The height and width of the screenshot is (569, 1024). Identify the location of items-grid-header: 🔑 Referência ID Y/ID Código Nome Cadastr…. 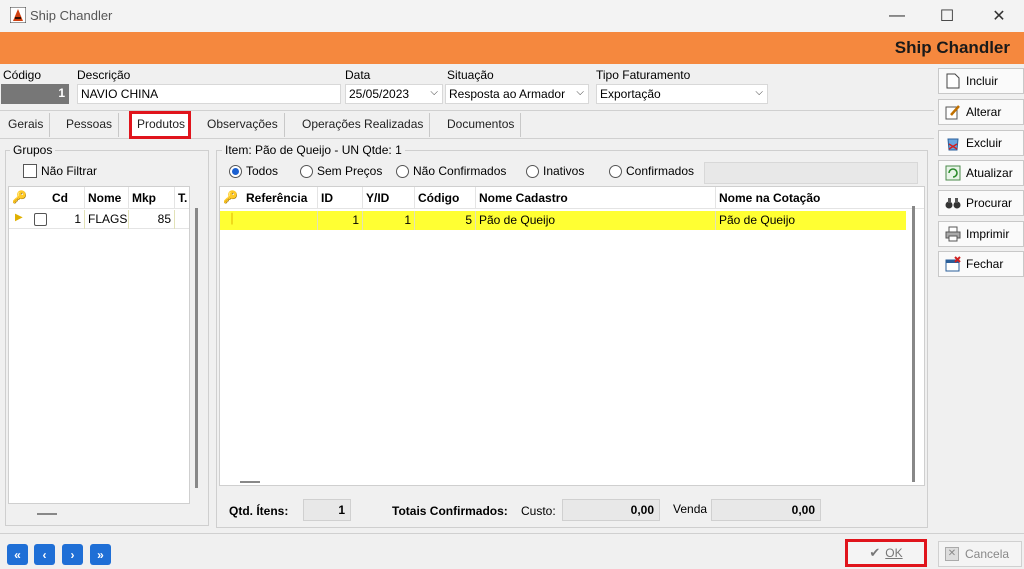
(572, 198).